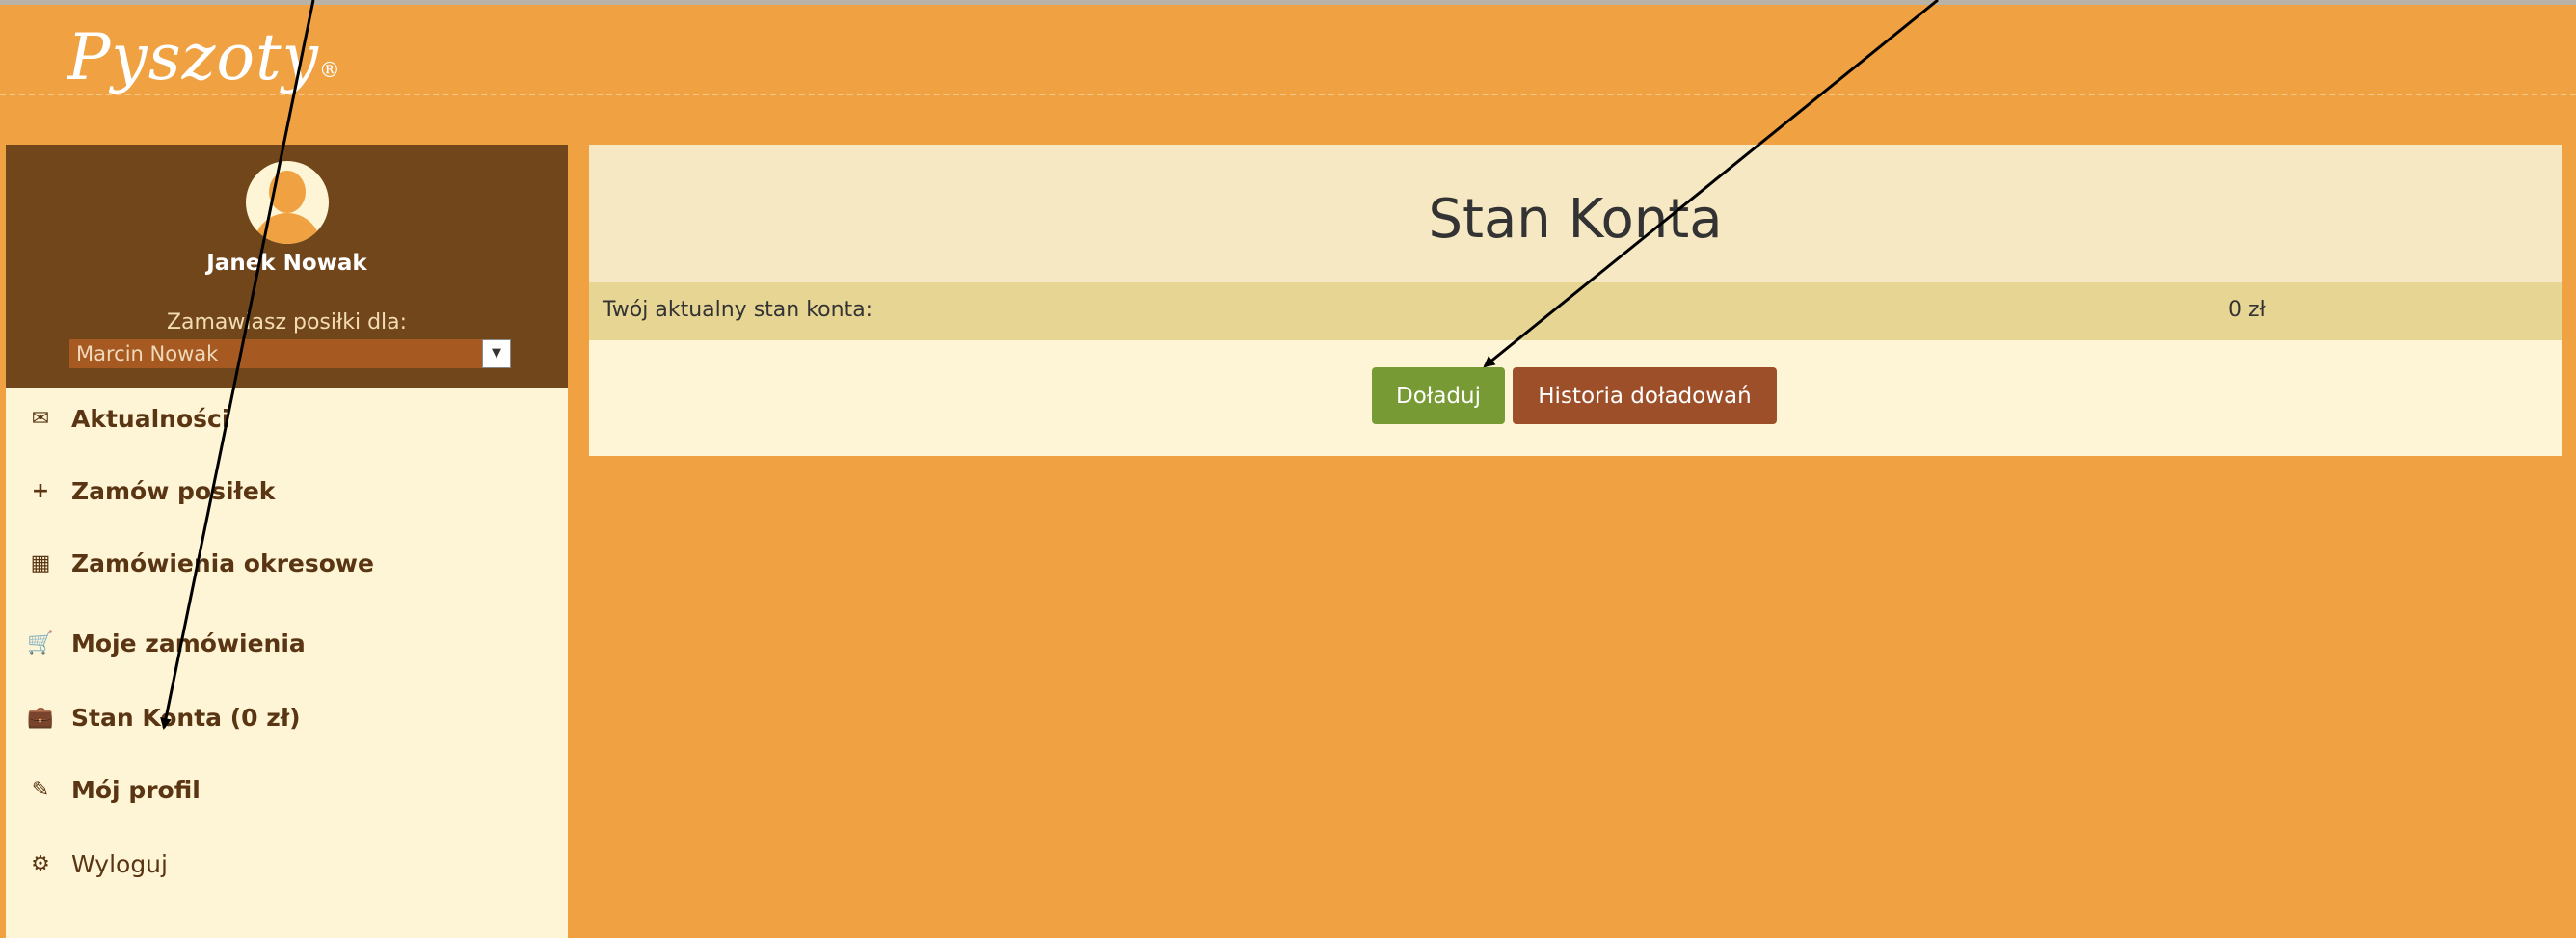 Image resolution: width=2576 pixels, height=938 pixels. What do you see at coordinates (223, 563) in the screenshot?
I see `sidebar-item-label: Zamówienia okresowe` at bounding box center [223, 563].